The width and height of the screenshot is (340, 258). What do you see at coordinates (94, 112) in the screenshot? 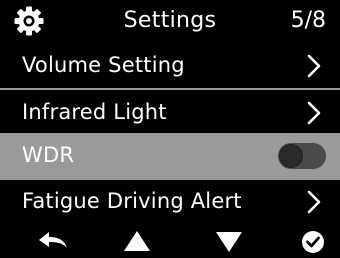
I see `menu-item-label: Infrared Light` at bounding box center [94, 112].